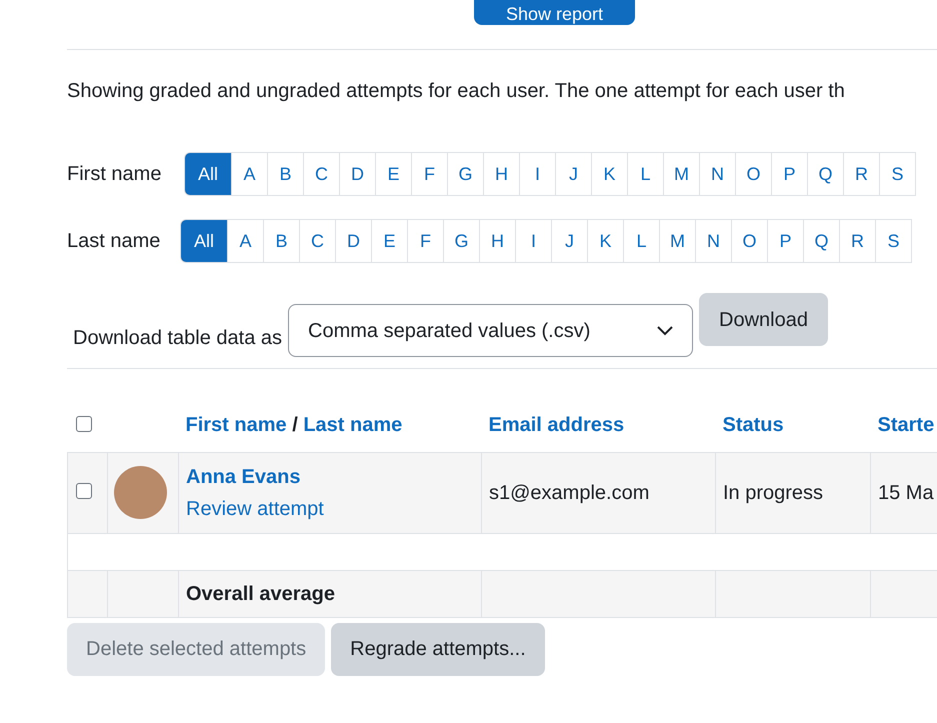 This screenshot has width=937, height=723. I want to click on column-header-link: Starte, so click(906, 425).